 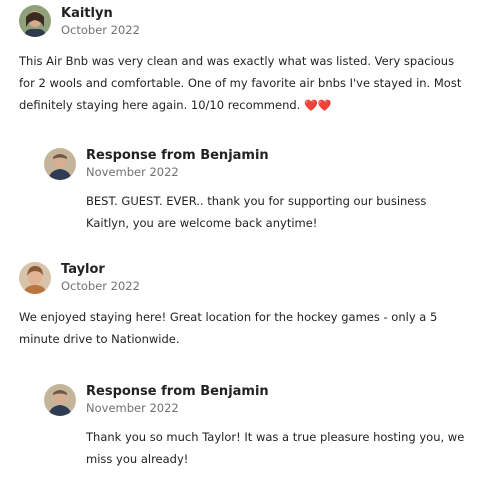 What do you see at coordinates (87, 13) in the screenshot?
I see `review-author: Kaitlyn` at bounding box center [87, 13].